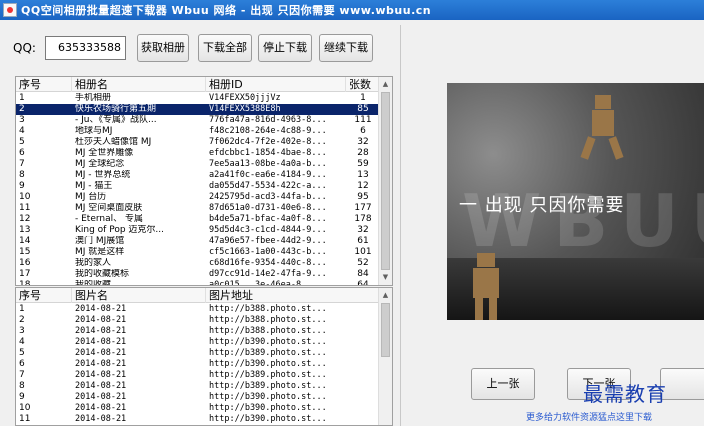 The height and width of the screenshot is (426, 704). I want to click on album-cell-name: MJ - 世界总统, so click(103, 175).